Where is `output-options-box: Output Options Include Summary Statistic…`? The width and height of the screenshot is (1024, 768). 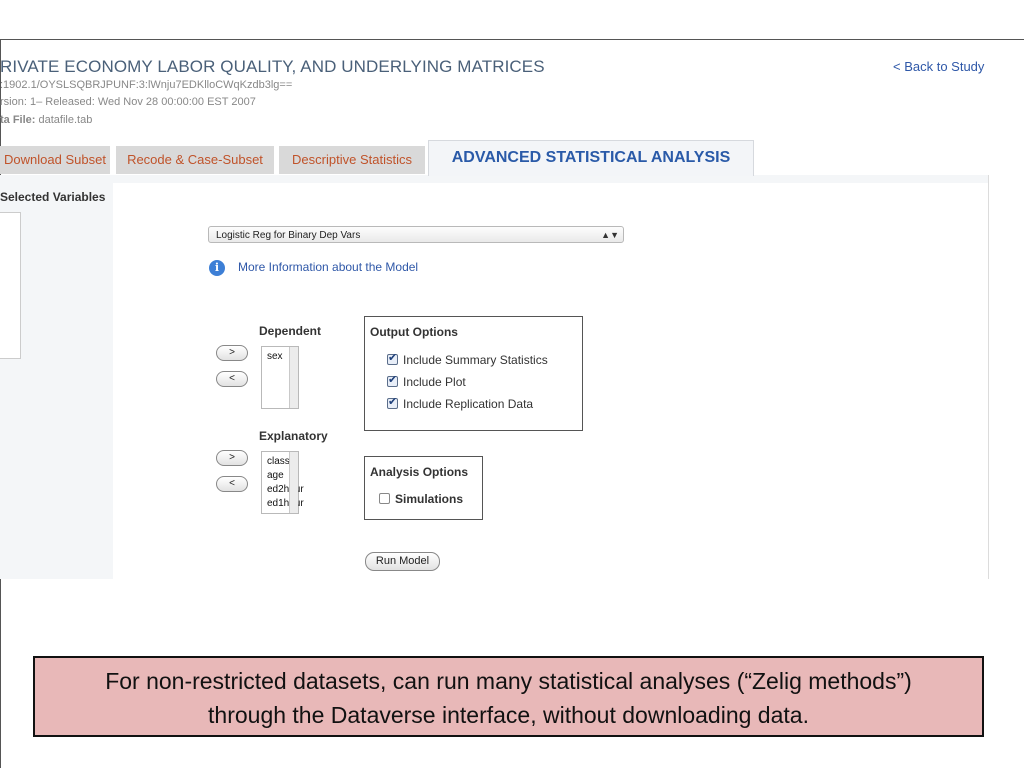 output-options-box: Output Options Include Summary Statistic… is located at coordinates (473, 373).